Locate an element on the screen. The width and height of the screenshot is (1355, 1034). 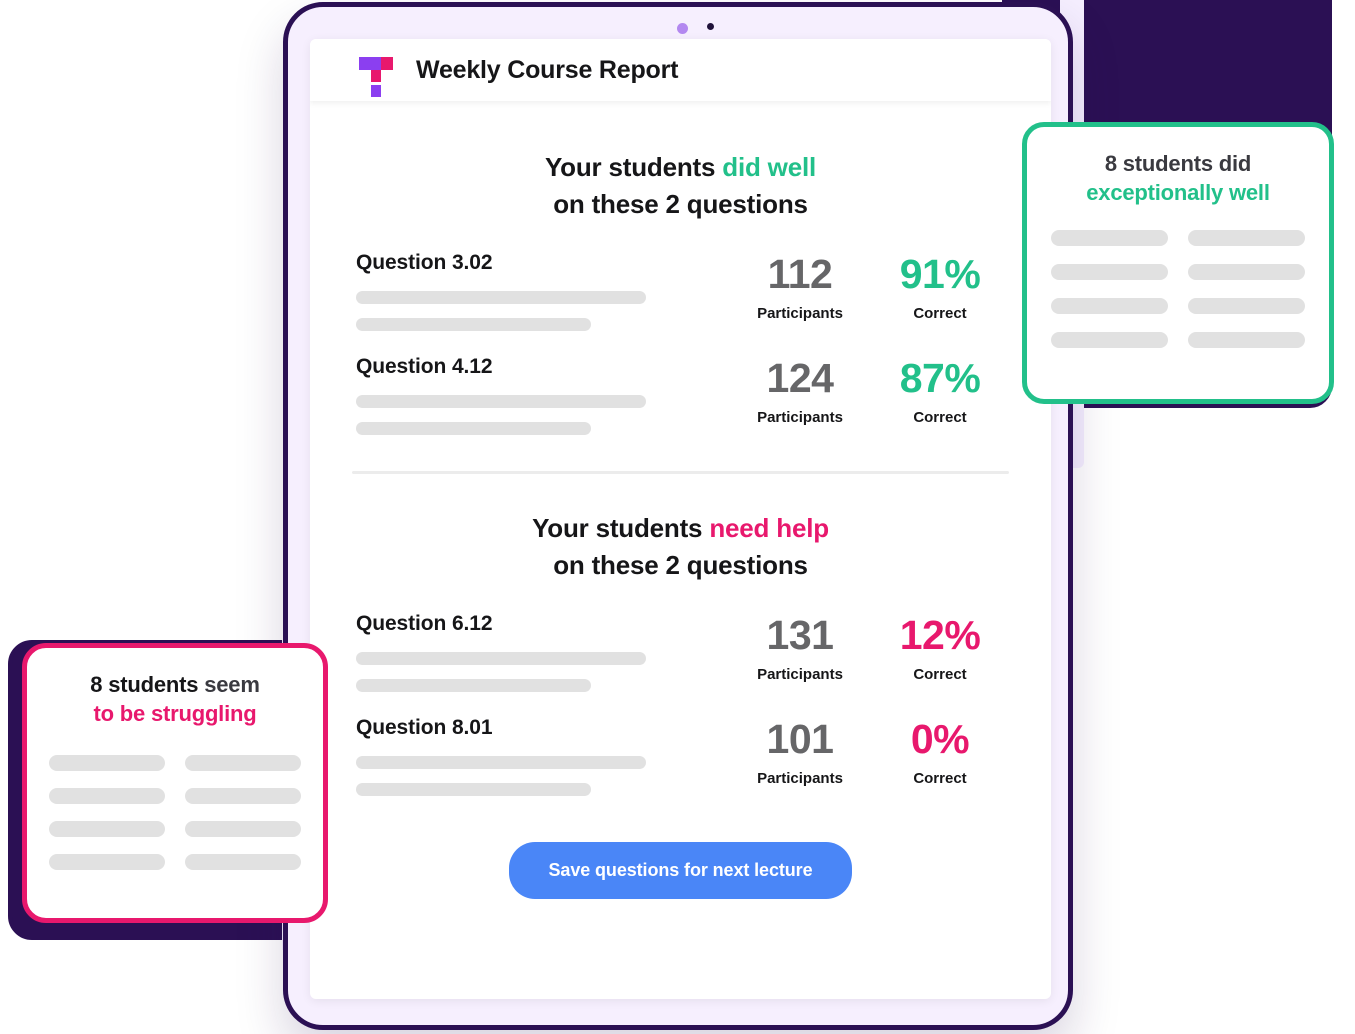
correct-stat: 0% Correct is located at coordinates (940, 750).